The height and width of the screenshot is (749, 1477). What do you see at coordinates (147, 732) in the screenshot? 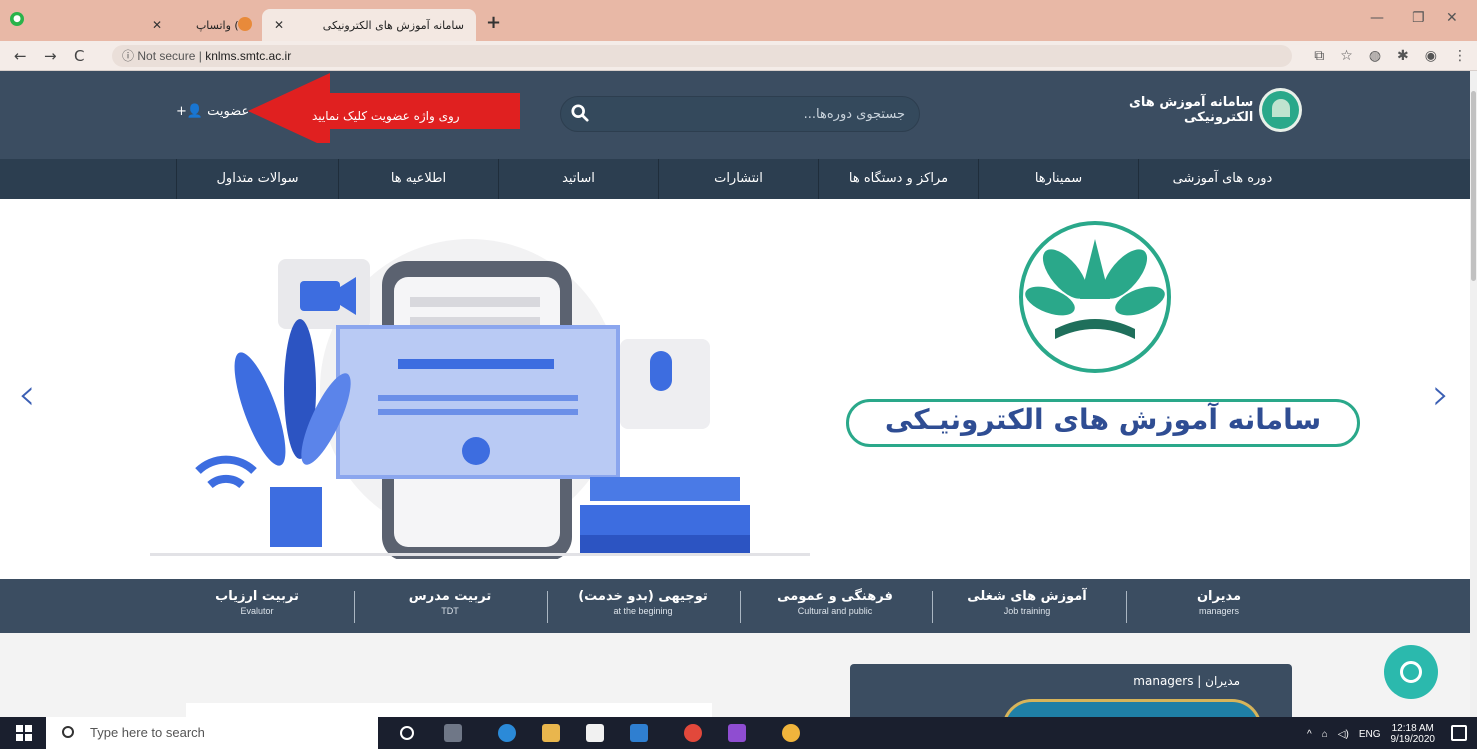
I see `taskbar-search-placeholder: Type here to search` at bounding box center [147, 732].